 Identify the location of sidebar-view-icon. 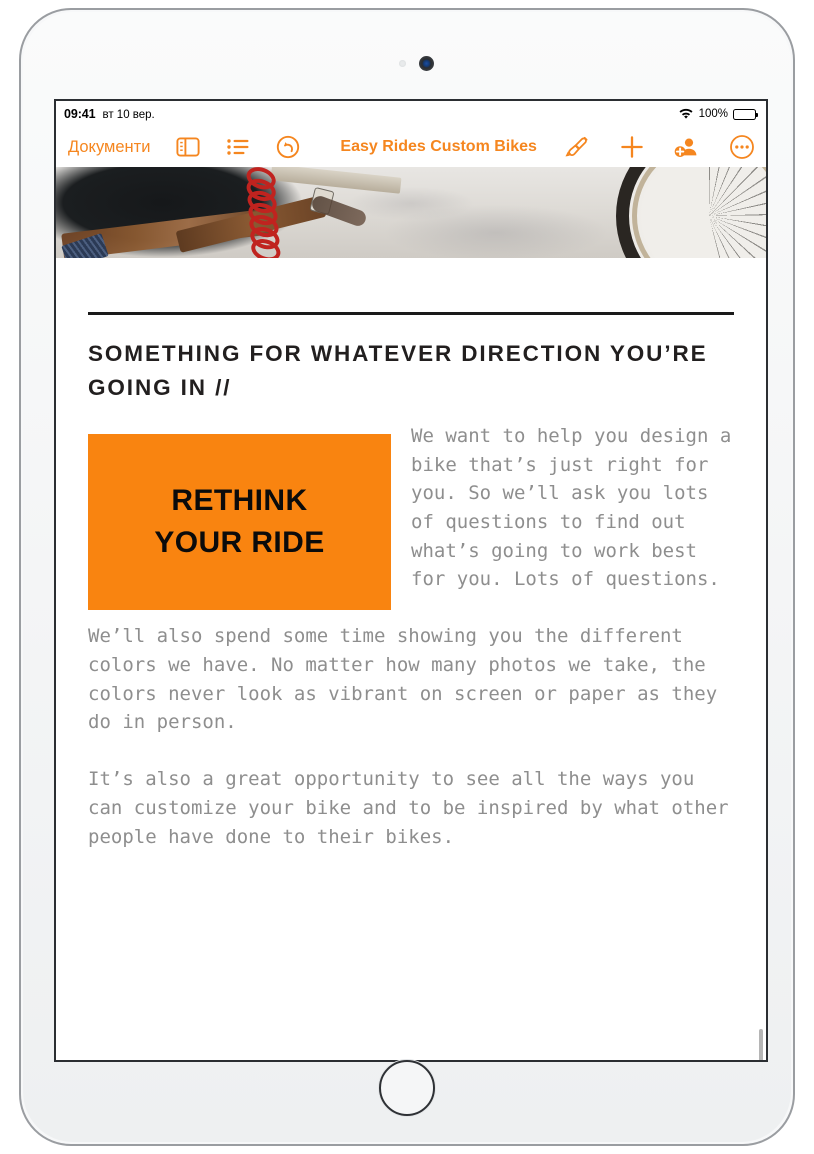
(188, 147).